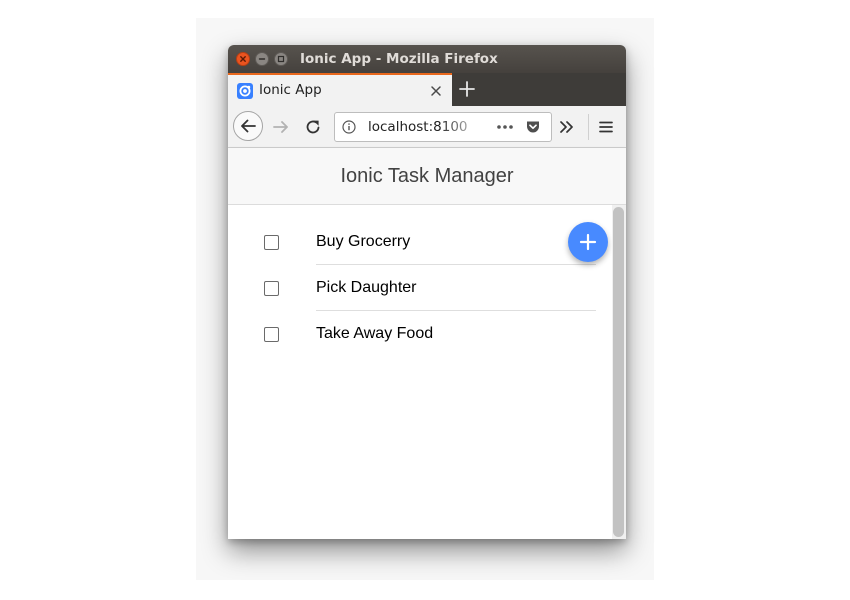 The width and height of the screenshot is (850, 600). What do you see at coordinates (467, 89) in the screenshot?
I see `new-tab-plus-icon` at bounding box center [467, 89].